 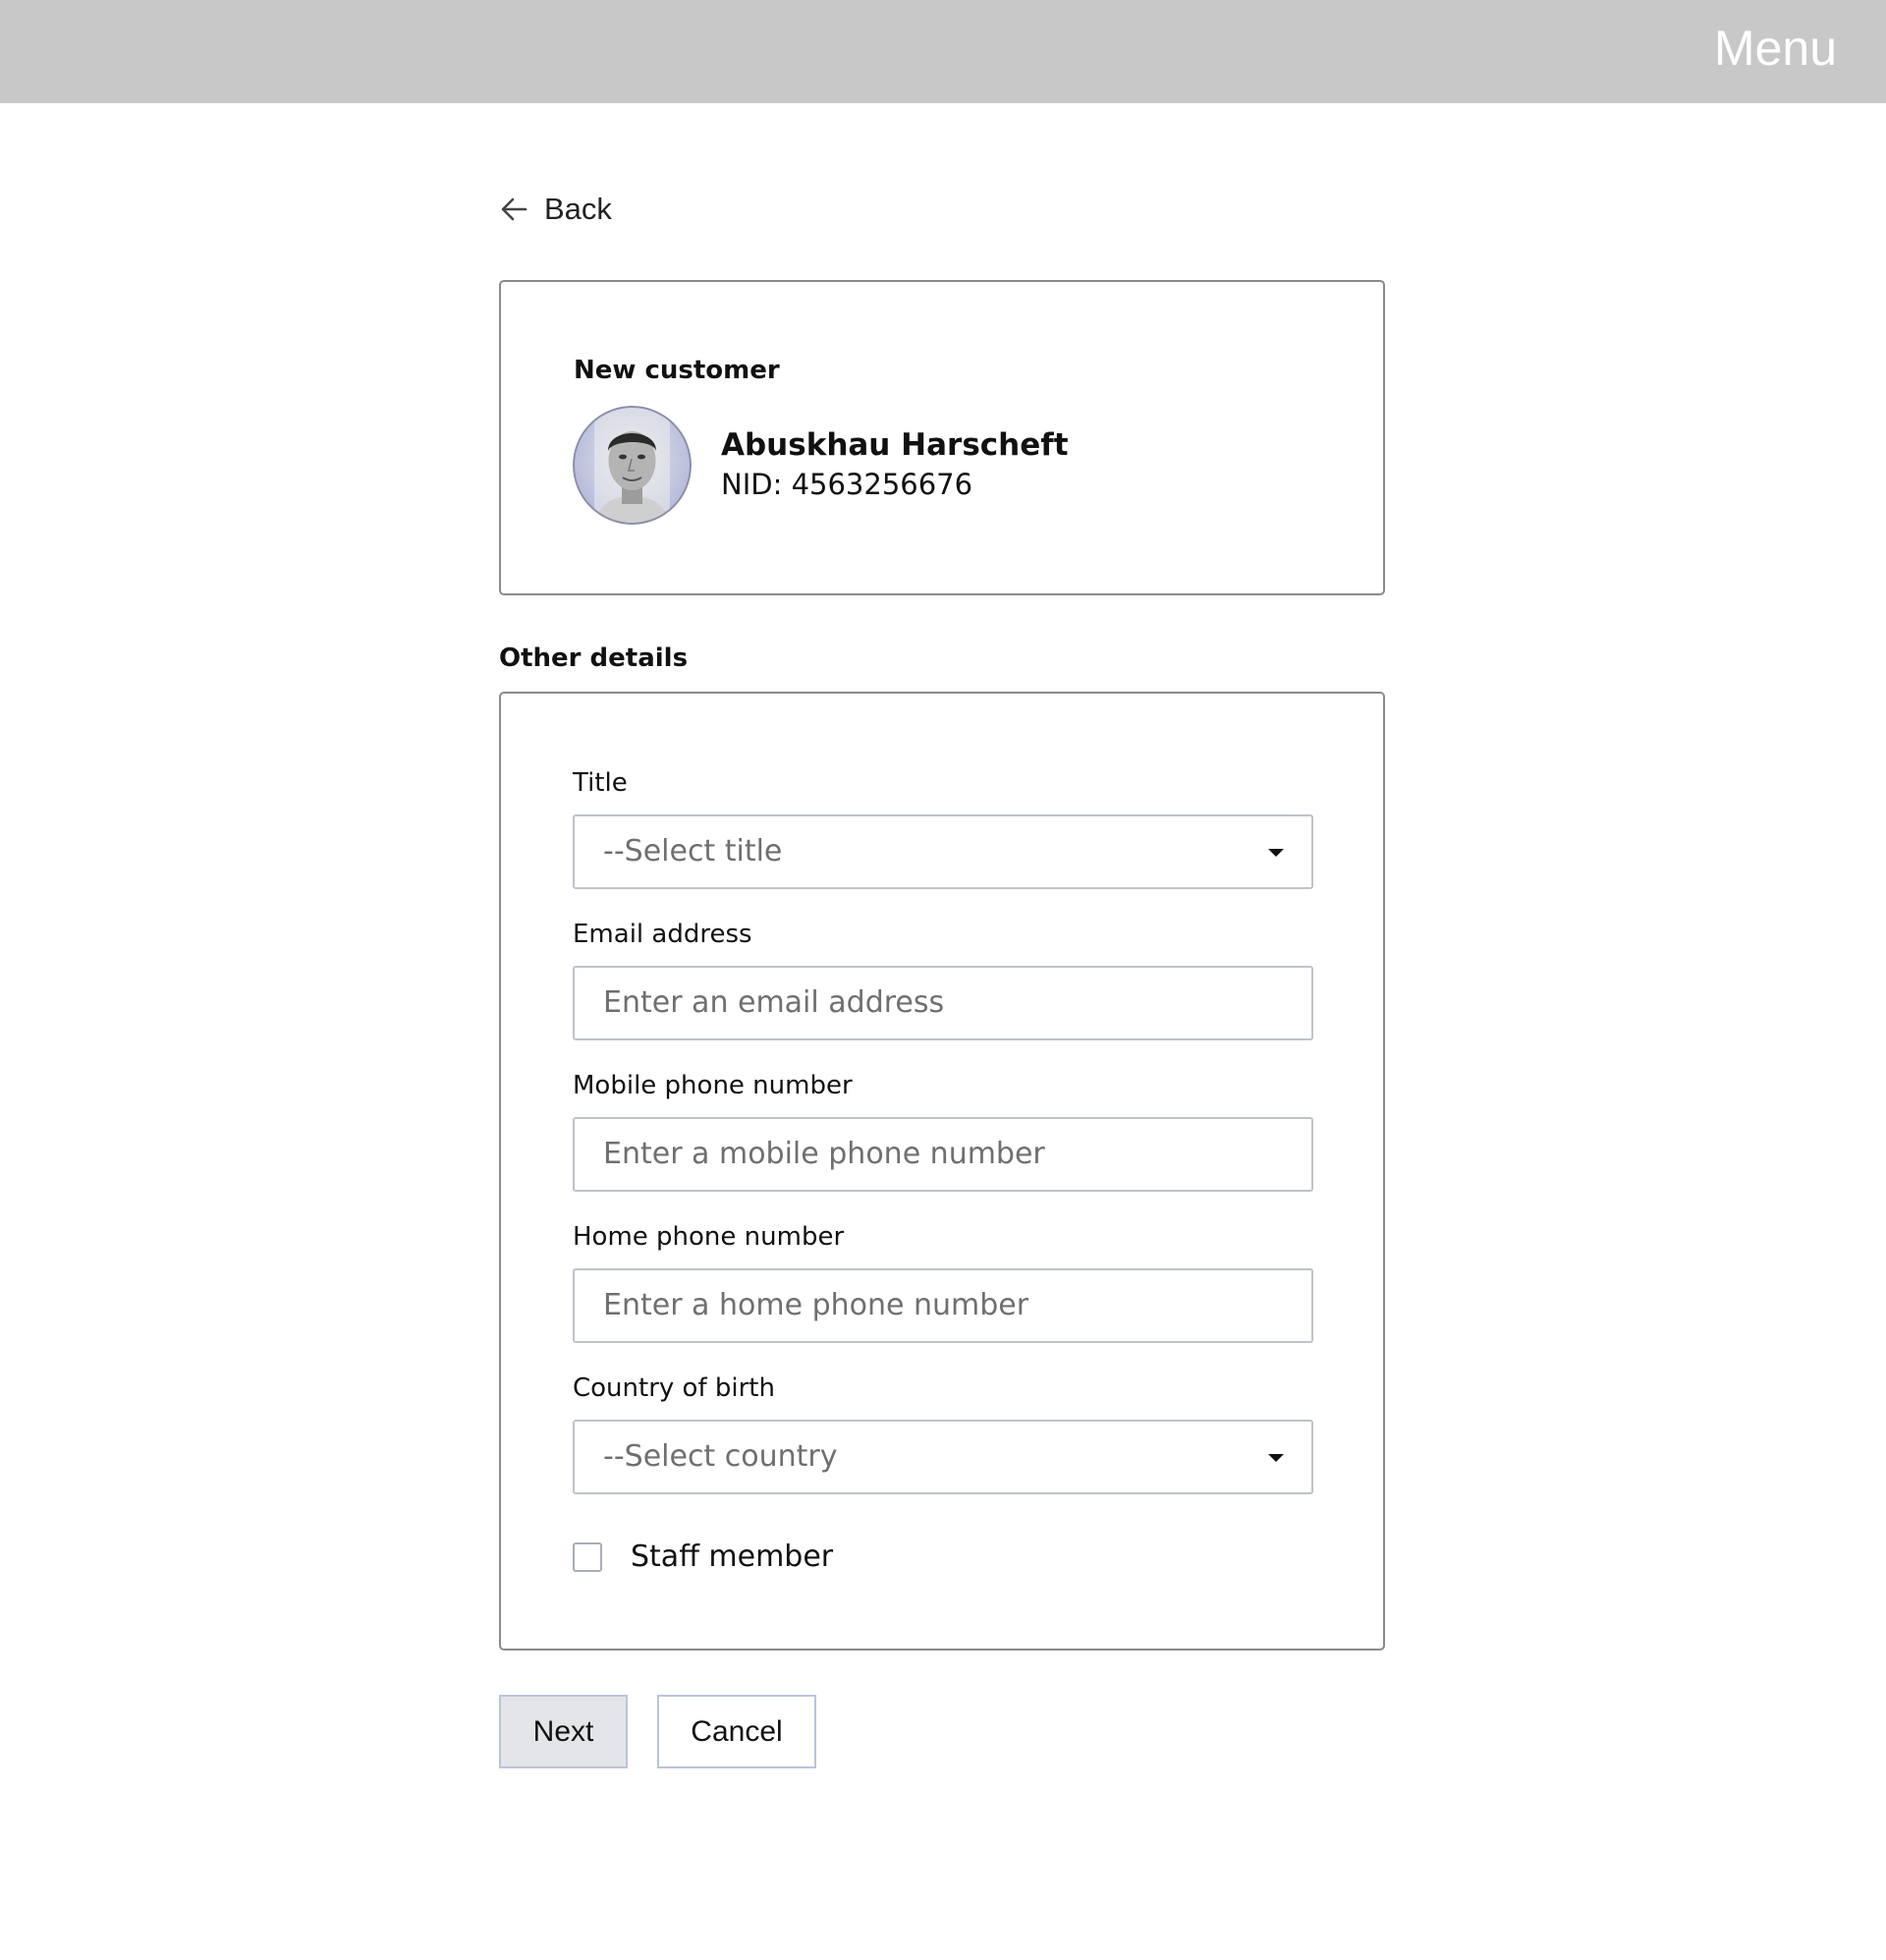 What do you see at coordinates (563, 1731) in the screenshot?
I see `next-button: Next` at bounding box center [563, 1731].